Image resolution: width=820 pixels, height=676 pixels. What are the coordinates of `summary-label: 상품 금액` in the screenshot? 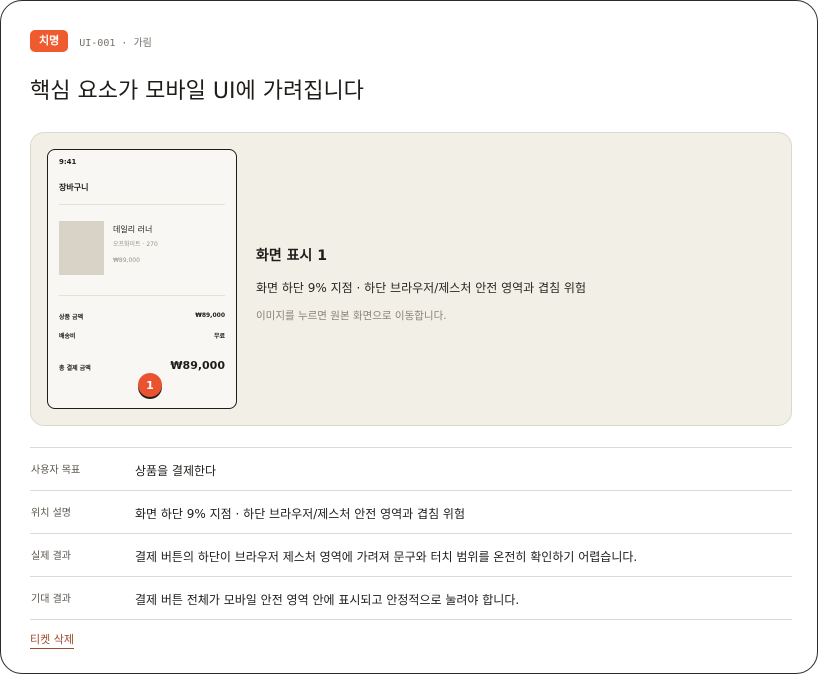 It's located at (71, 317).